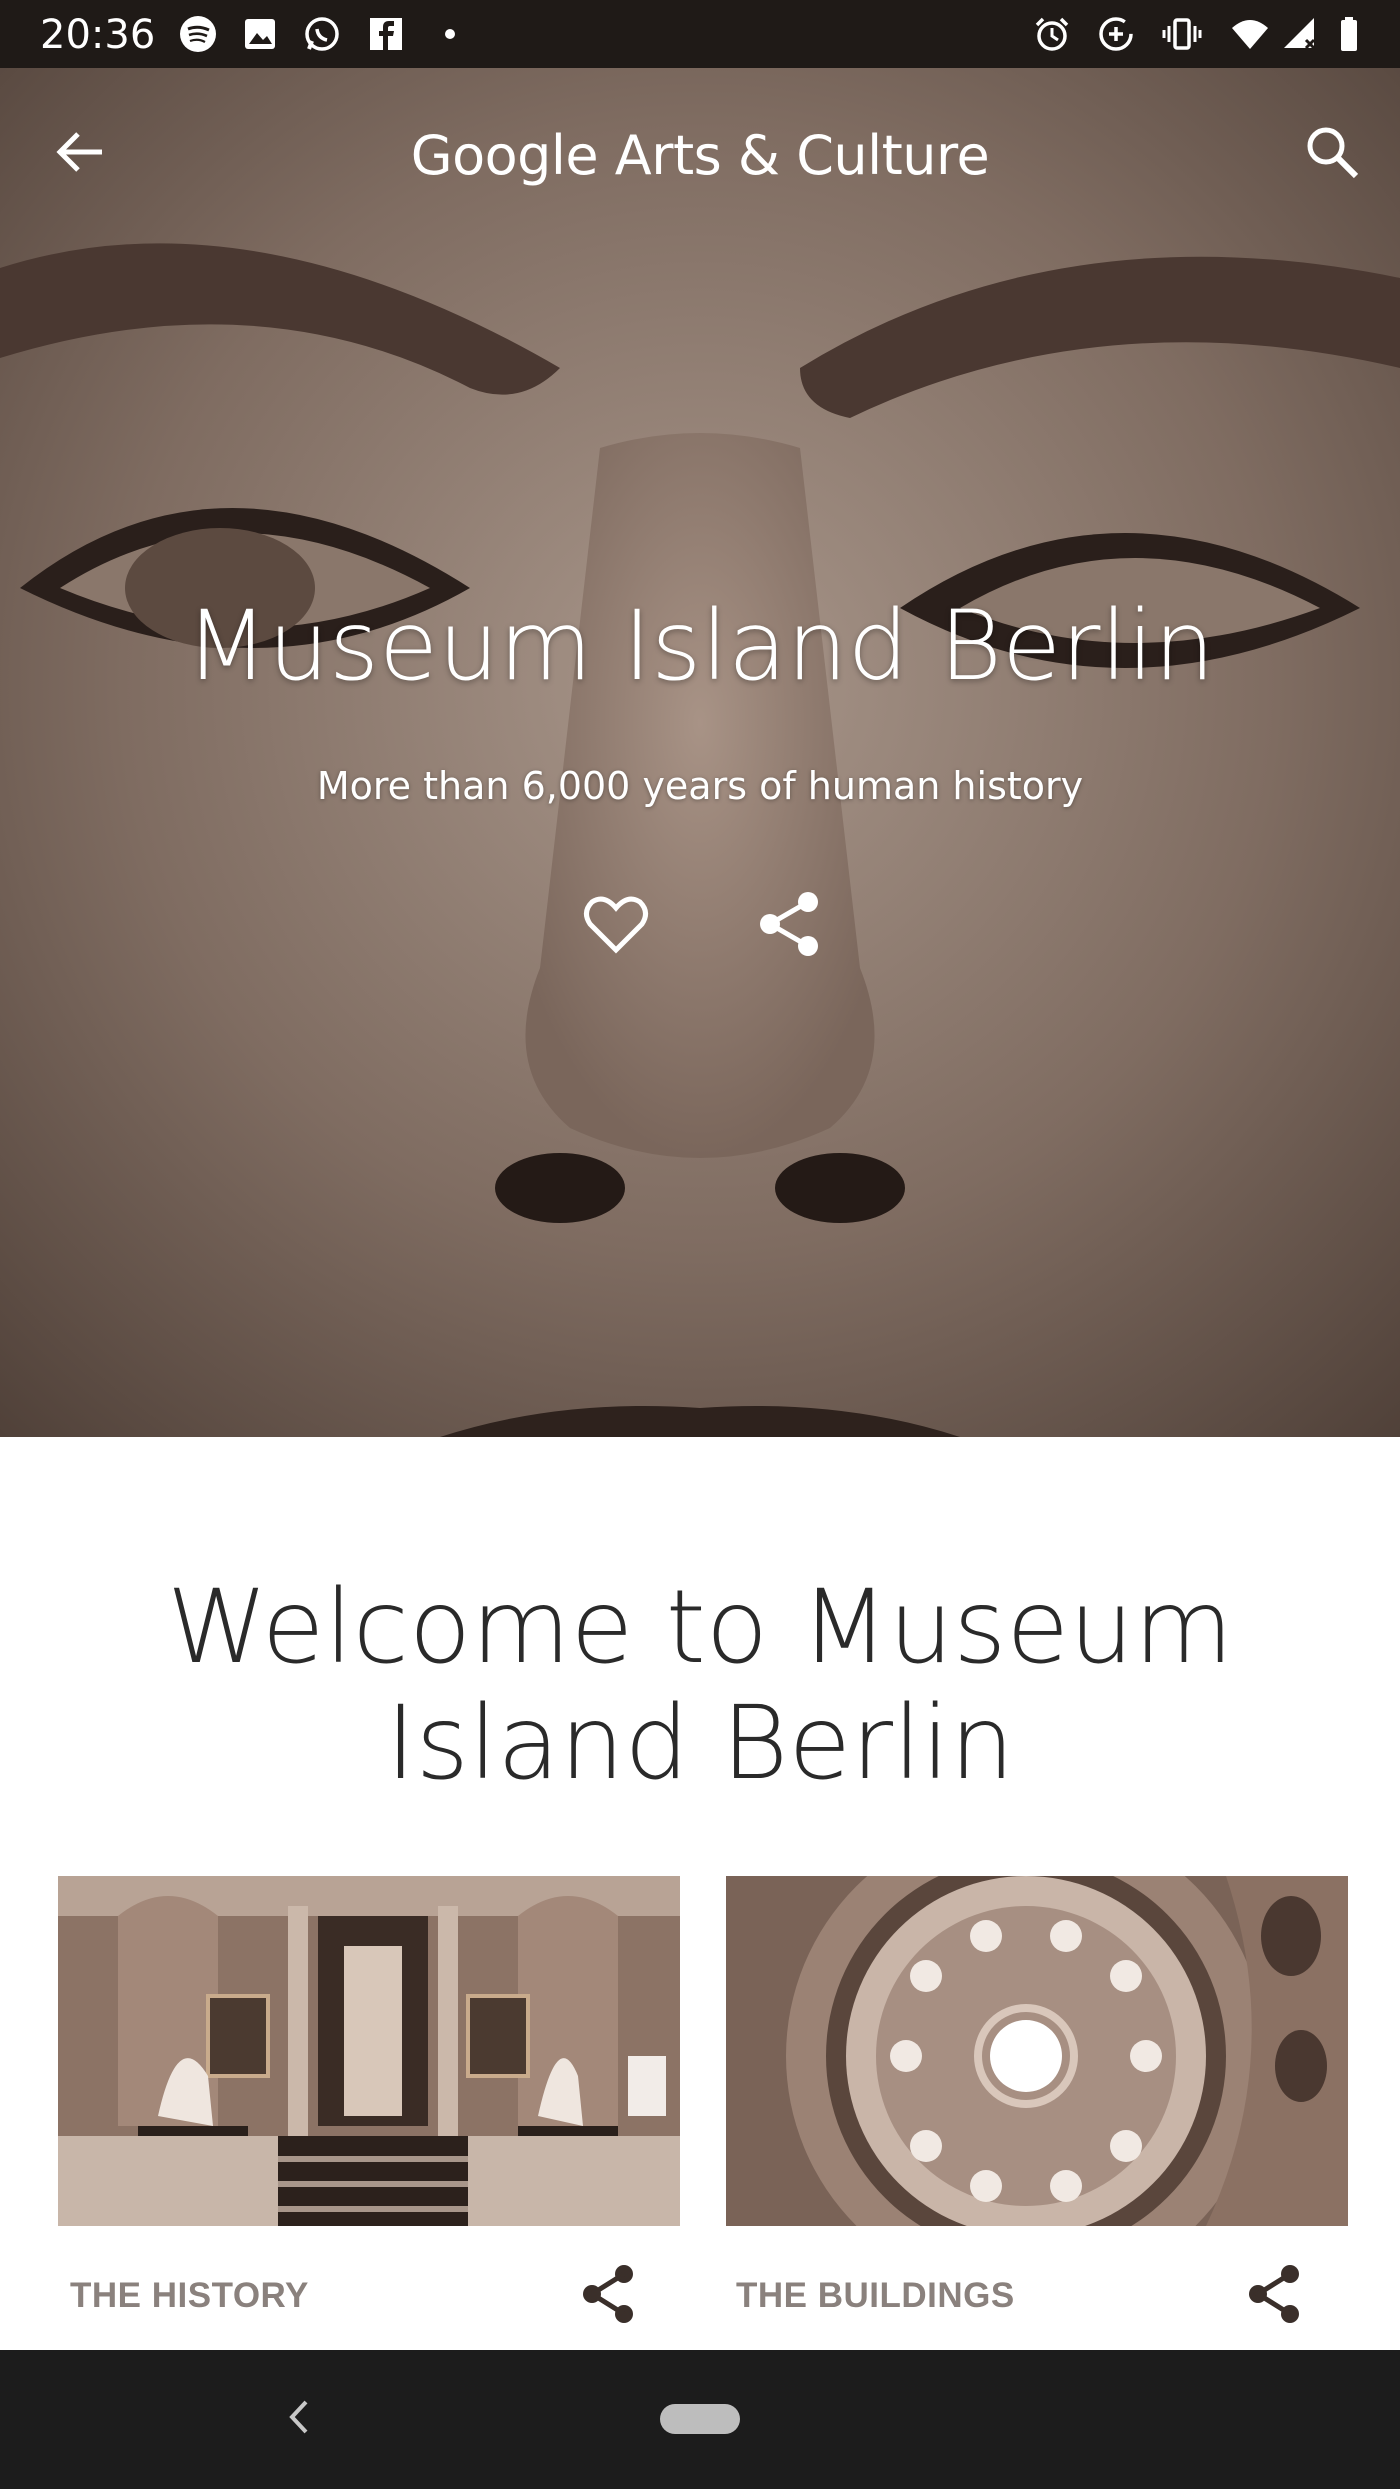 Image resolution: width=1400 pixels, height=2489 pixels. I want to click on data-saver-icon, so click(1116, 34).